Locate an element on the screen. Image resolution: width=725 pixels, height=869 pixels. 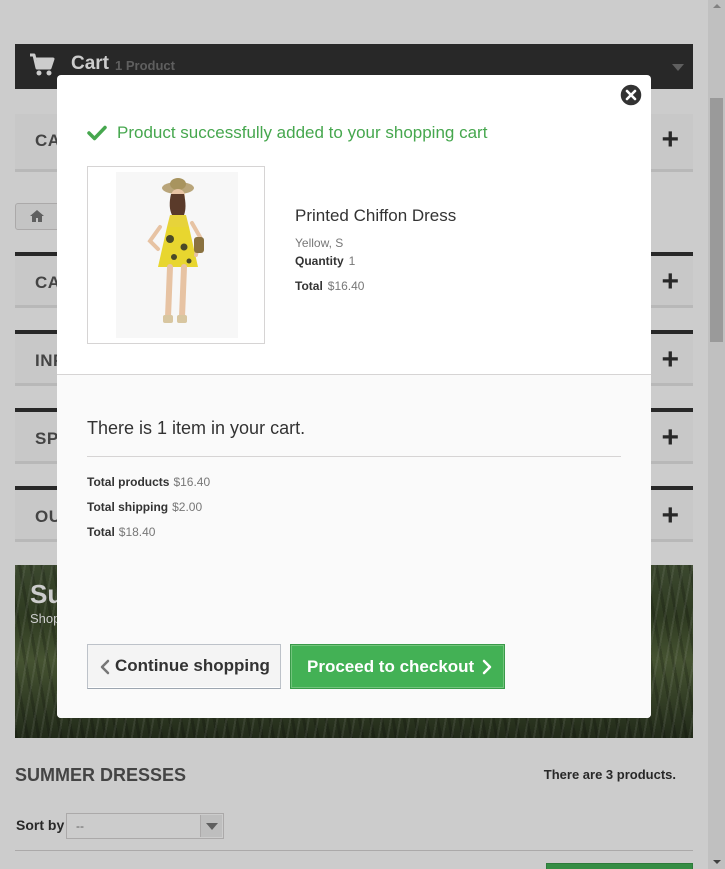
grand-total-value: $18.40 is located at coordinates (137, 532).